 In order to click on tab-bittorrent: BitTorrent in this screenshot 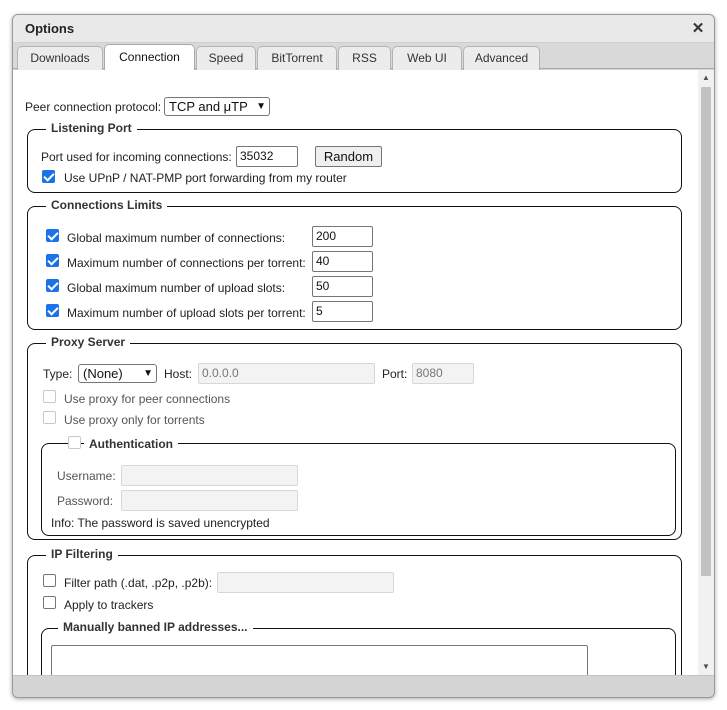, I will do `click(297, 58)`.